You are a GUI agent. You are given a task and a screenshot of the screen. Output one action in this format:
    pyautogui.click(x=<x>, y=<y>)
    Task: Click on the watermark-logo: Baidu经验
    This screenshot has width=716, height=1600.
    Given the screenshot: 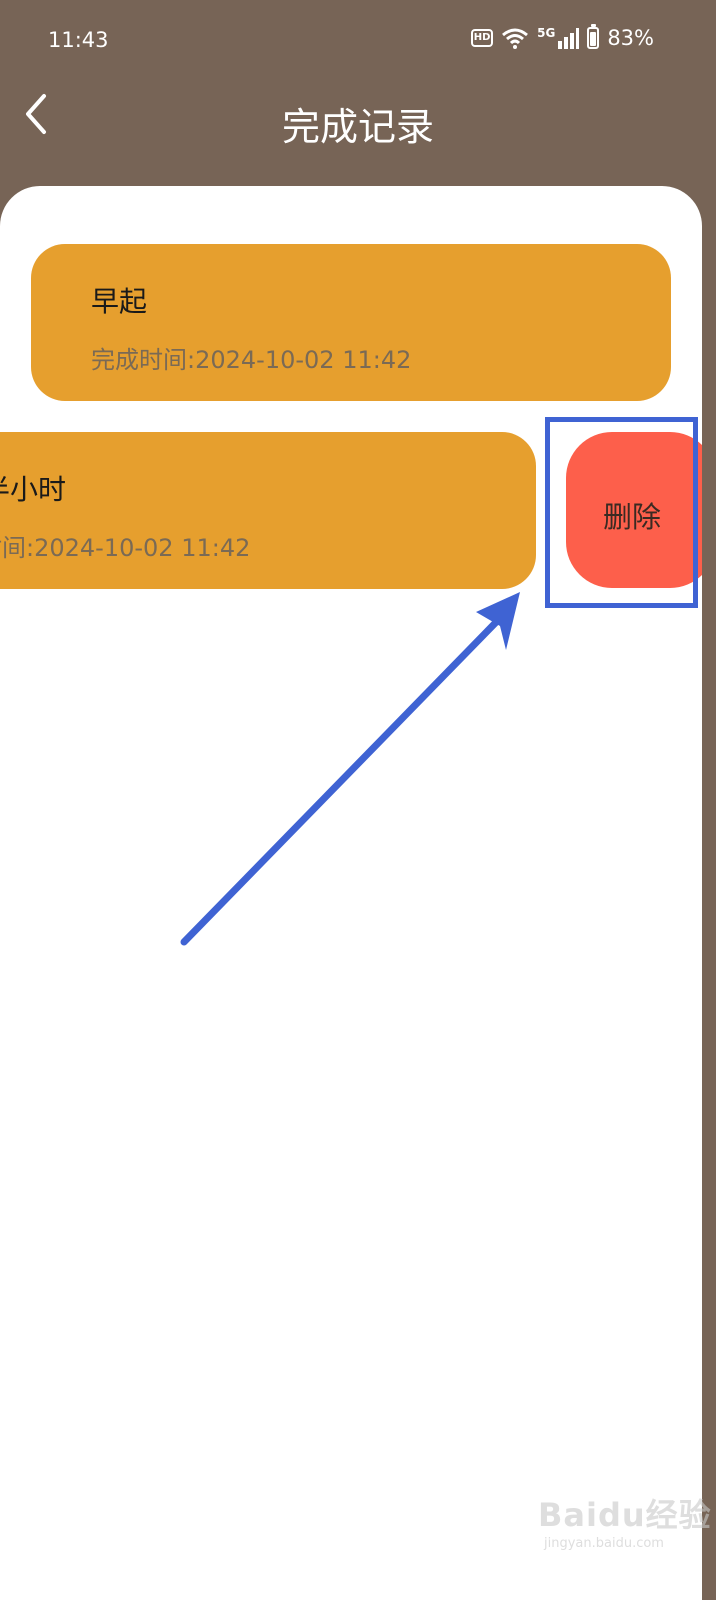 What is the action you would take?
    pyautogui.click(x=625, y=1515)
    